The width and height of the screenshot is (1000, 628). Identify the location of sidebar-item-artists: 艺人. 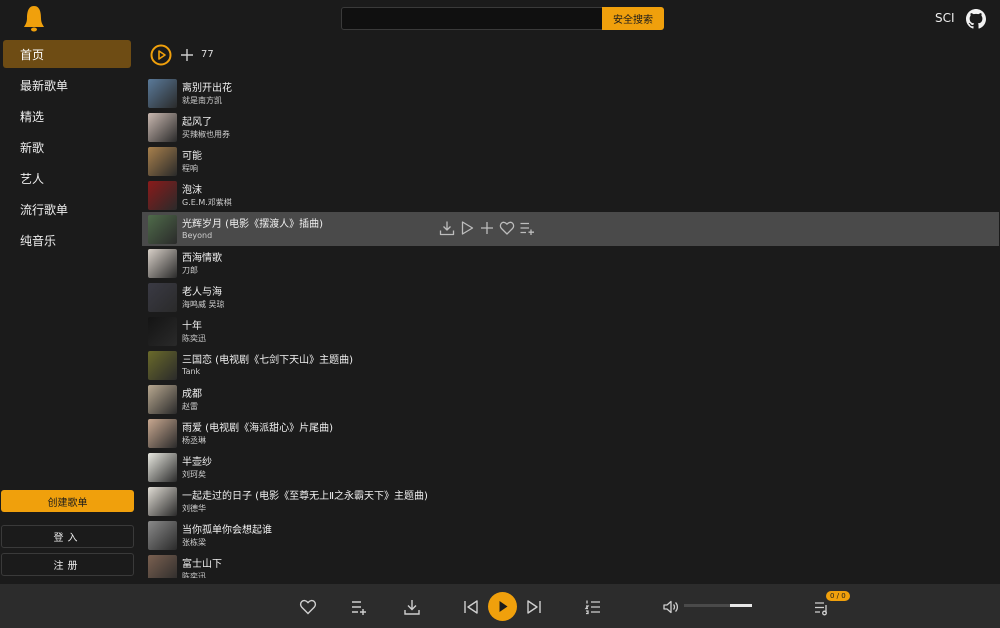
(67, 178).